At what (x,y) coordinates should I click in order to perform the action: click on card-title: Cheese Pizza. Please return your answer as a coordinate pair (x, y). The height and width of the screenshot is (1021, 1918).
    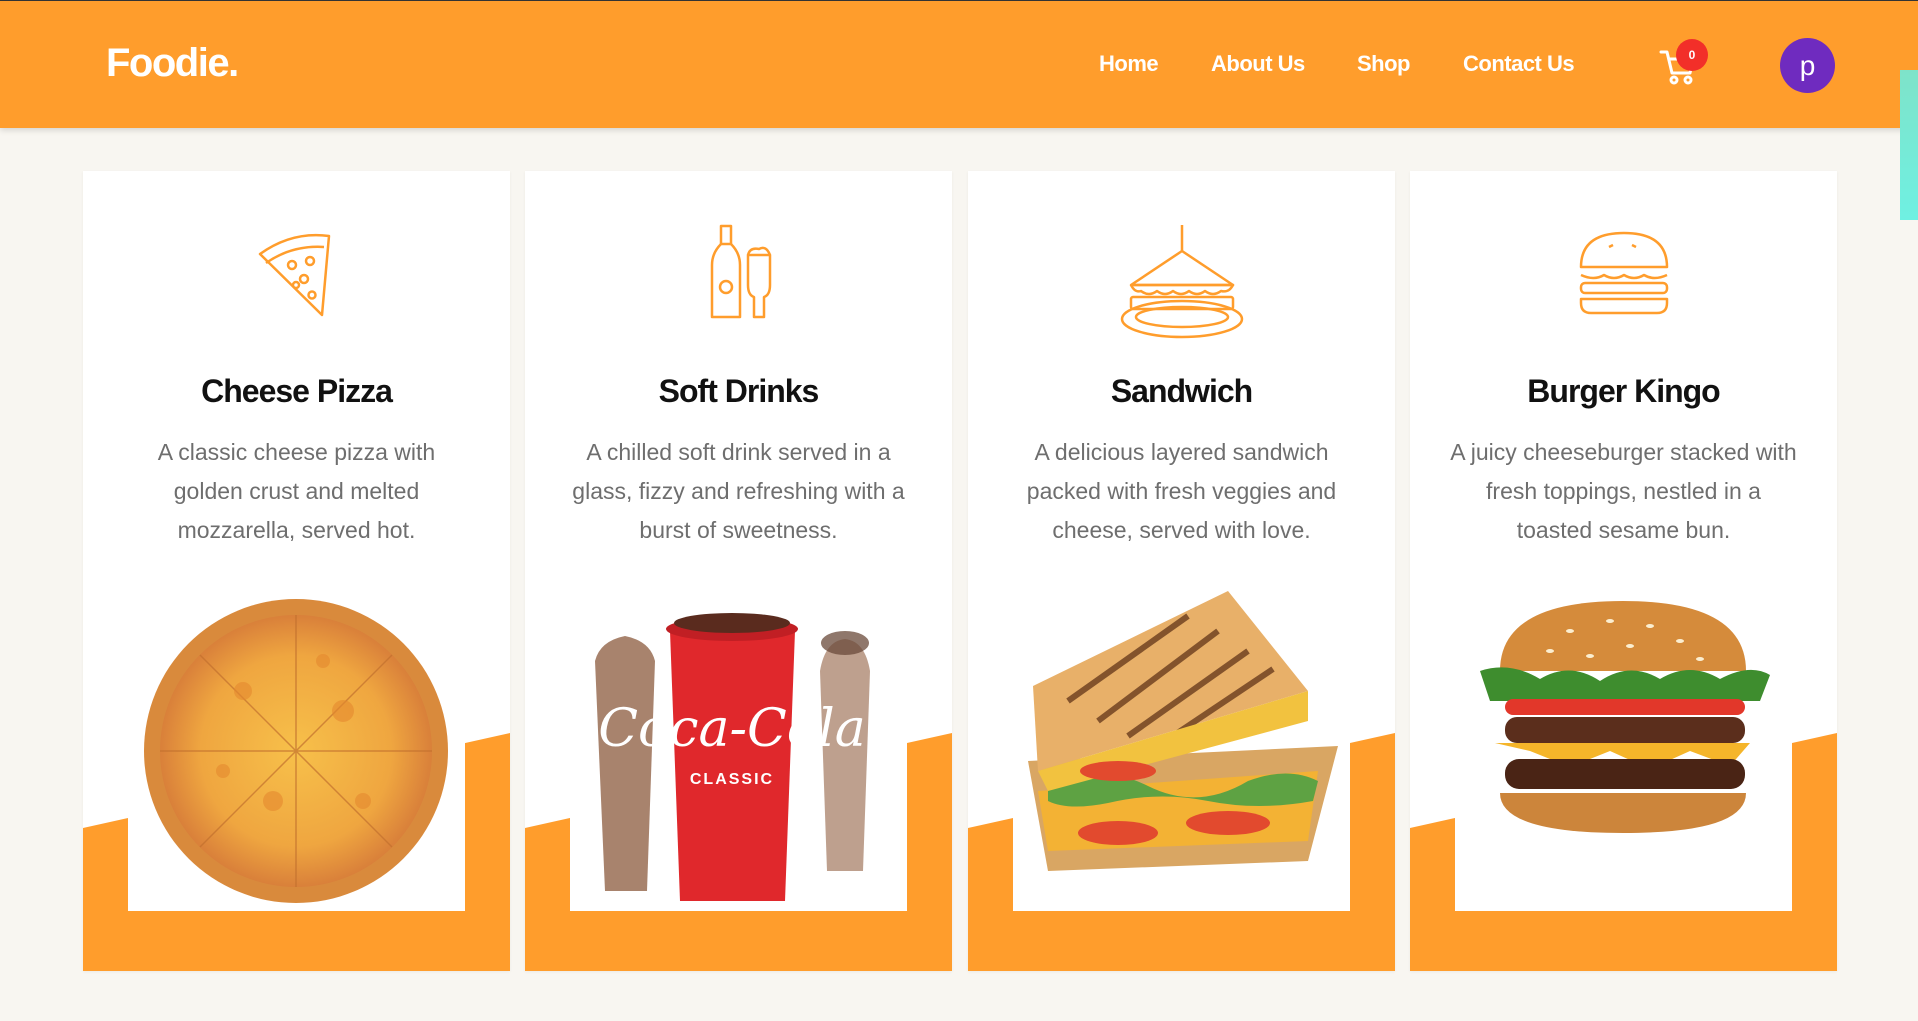
    Looking at the image, I should click on (297, 391).